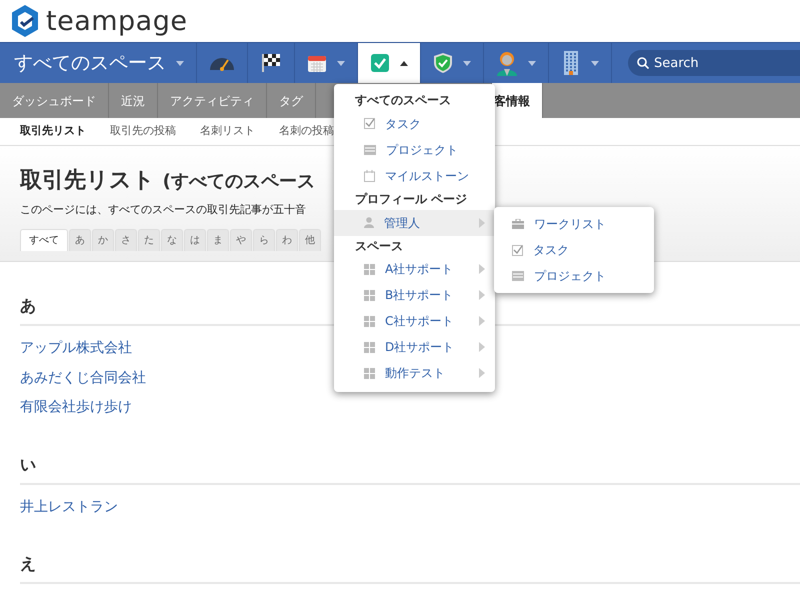 This screenshot has width=800, height=600. Describe the element at coordinates (310, 239) in the screenshot. I see `letter-tab: 他` at that location.